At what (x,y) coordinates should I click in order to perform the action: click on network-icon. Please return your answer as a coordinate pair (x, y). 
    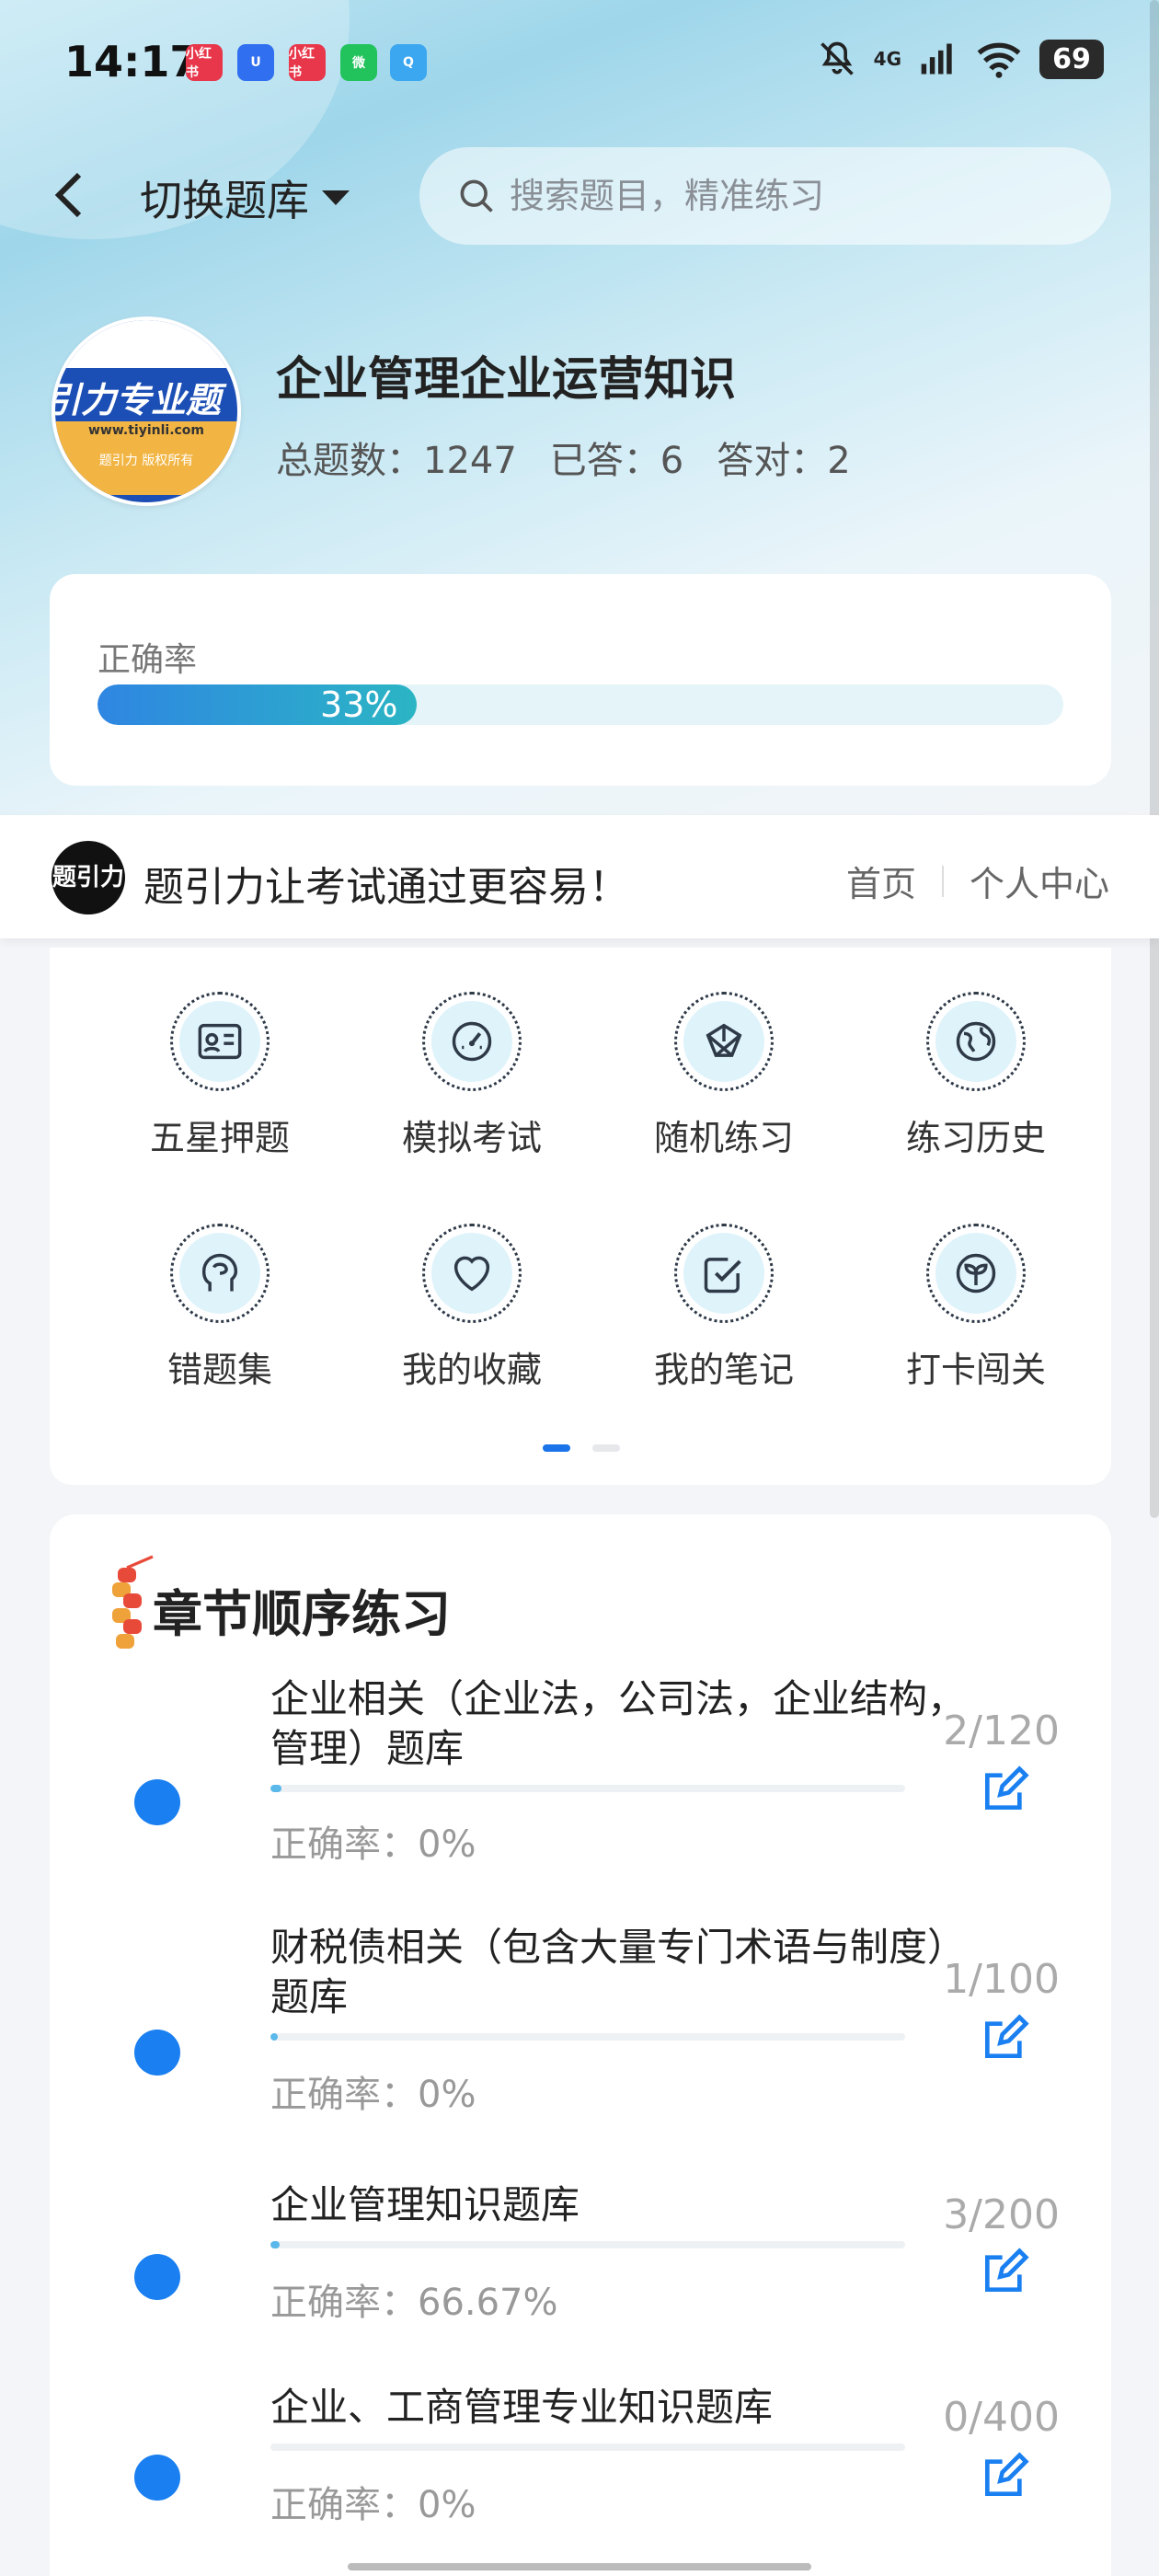
    Looking at the image, I should click on (724, 1040).